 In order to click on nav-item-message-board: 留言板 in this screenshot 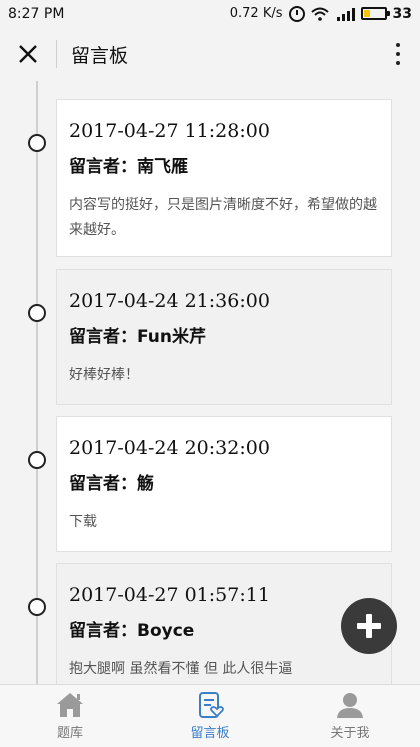, I will do `click(210, 716)`.